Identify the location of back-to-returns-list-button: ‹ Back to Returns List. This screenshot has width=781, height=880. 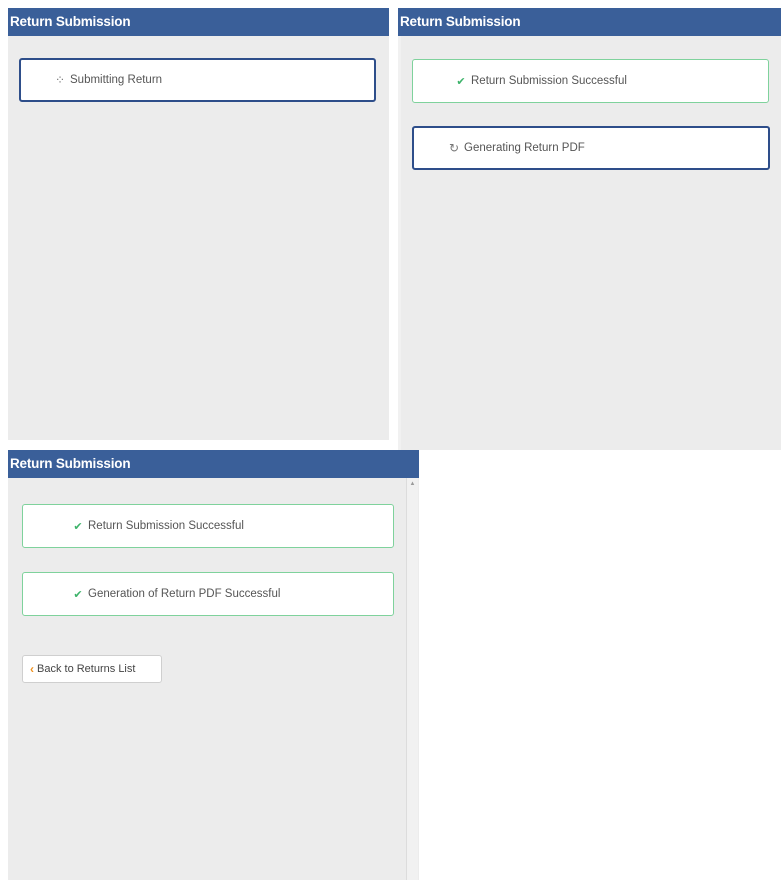
(92, 669).